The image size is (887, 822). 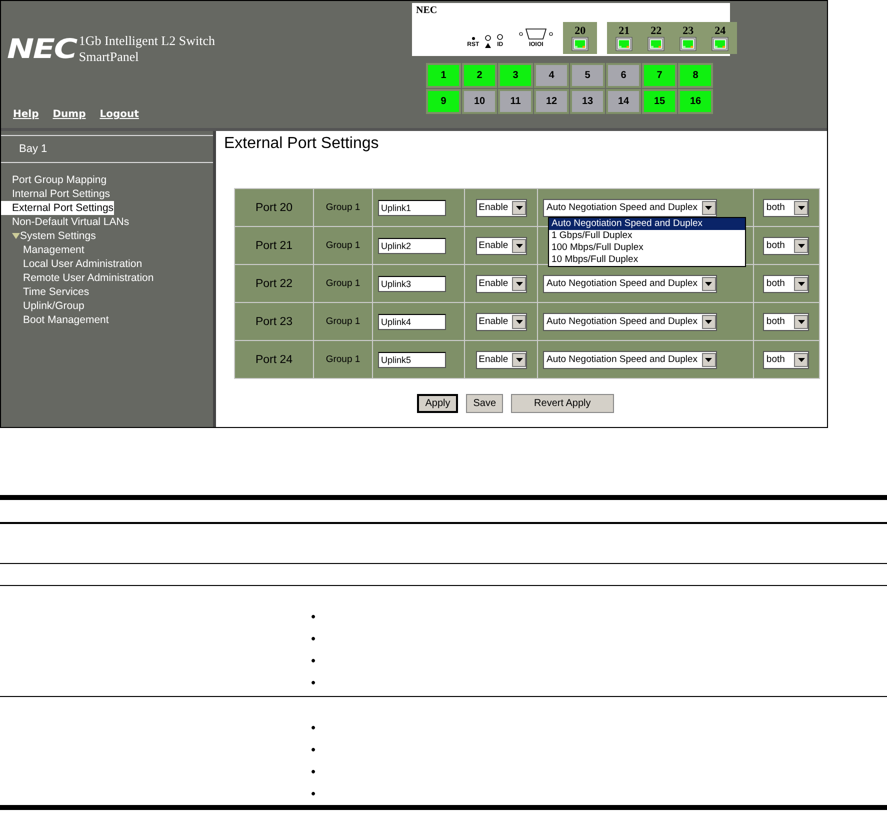 What do you see at coordinates (54, 180) in the screenshot?
I see `sidebar-item: Port Group Mapping` at bounding box center [54, 180].